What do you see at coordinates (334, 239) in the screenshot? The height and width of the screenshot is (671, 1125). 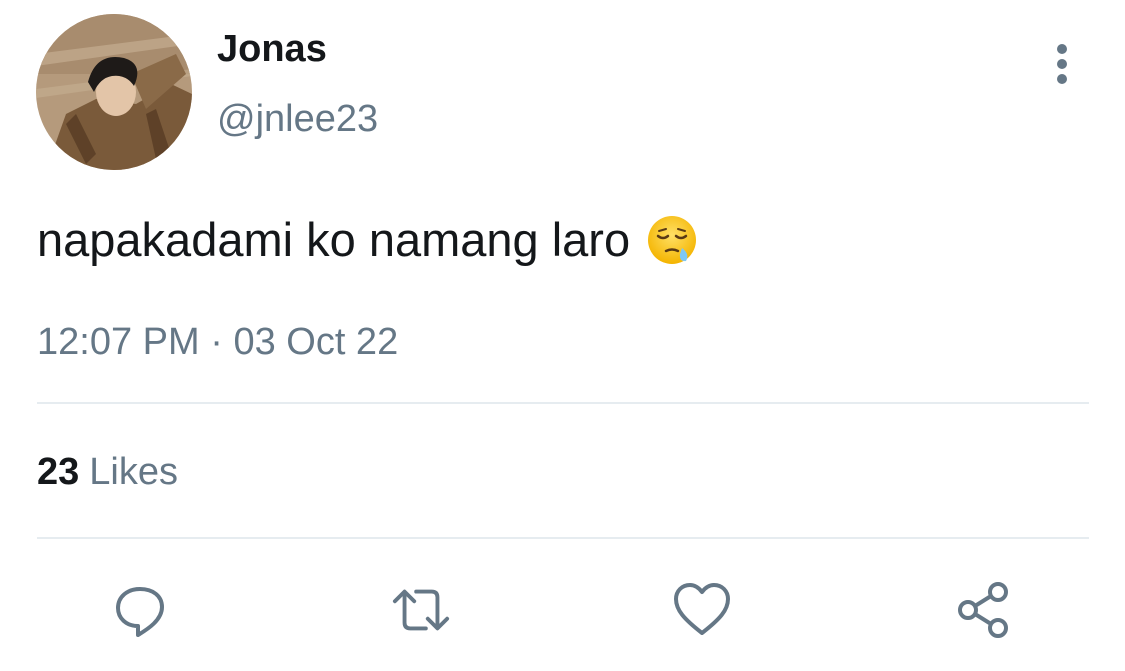 I see `tweet-text: napakadami ko namang laro` at bounding box center [334, 239].